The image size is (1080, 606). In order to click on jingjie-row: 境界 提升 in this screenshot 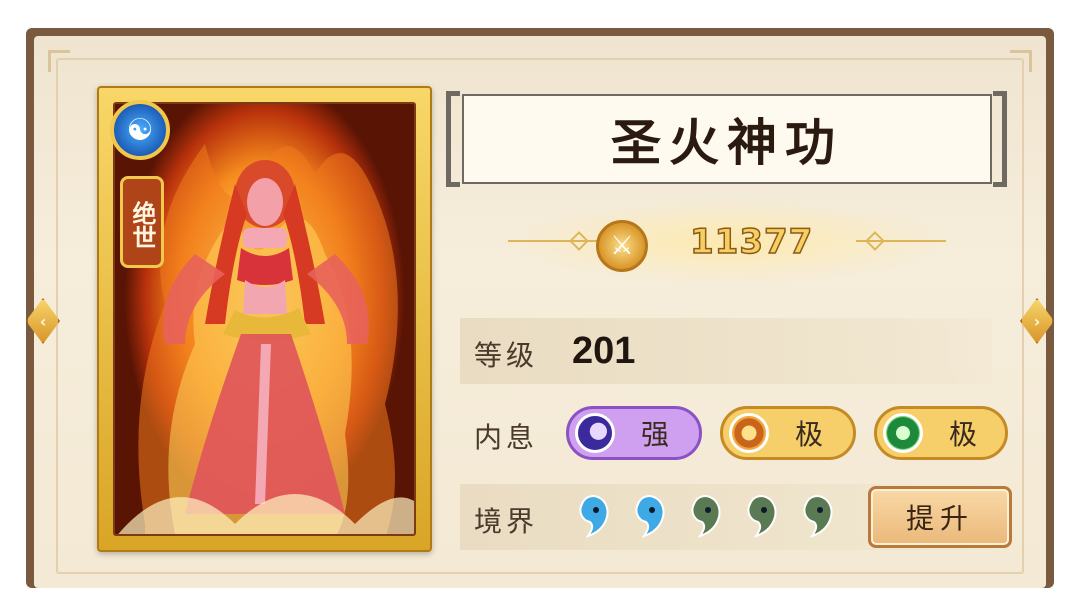, I will do `click(736, 517)`.